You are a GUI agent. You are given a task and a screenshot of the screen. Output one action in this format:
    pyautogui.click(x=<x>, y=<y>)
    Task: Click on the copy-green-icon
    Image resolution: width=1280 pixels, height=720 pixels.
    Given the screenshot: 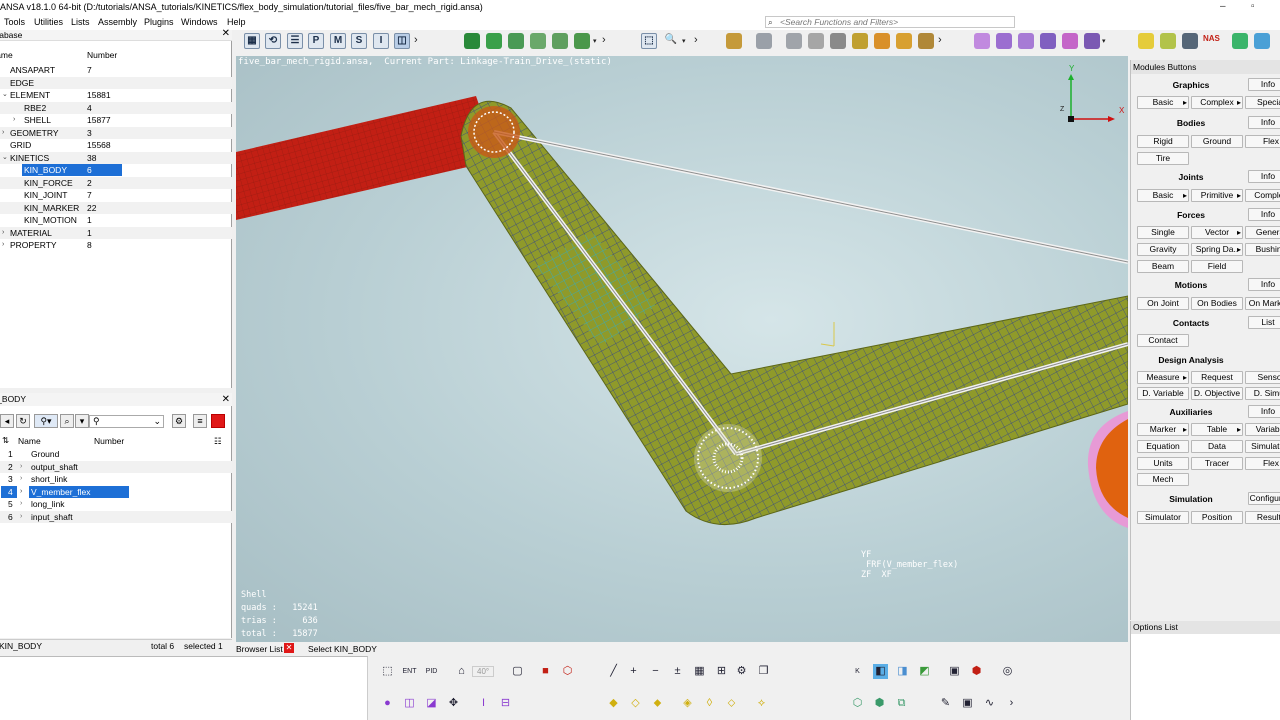 What is the action you would take?
    pyautogui.click(x=516, y=41)
    